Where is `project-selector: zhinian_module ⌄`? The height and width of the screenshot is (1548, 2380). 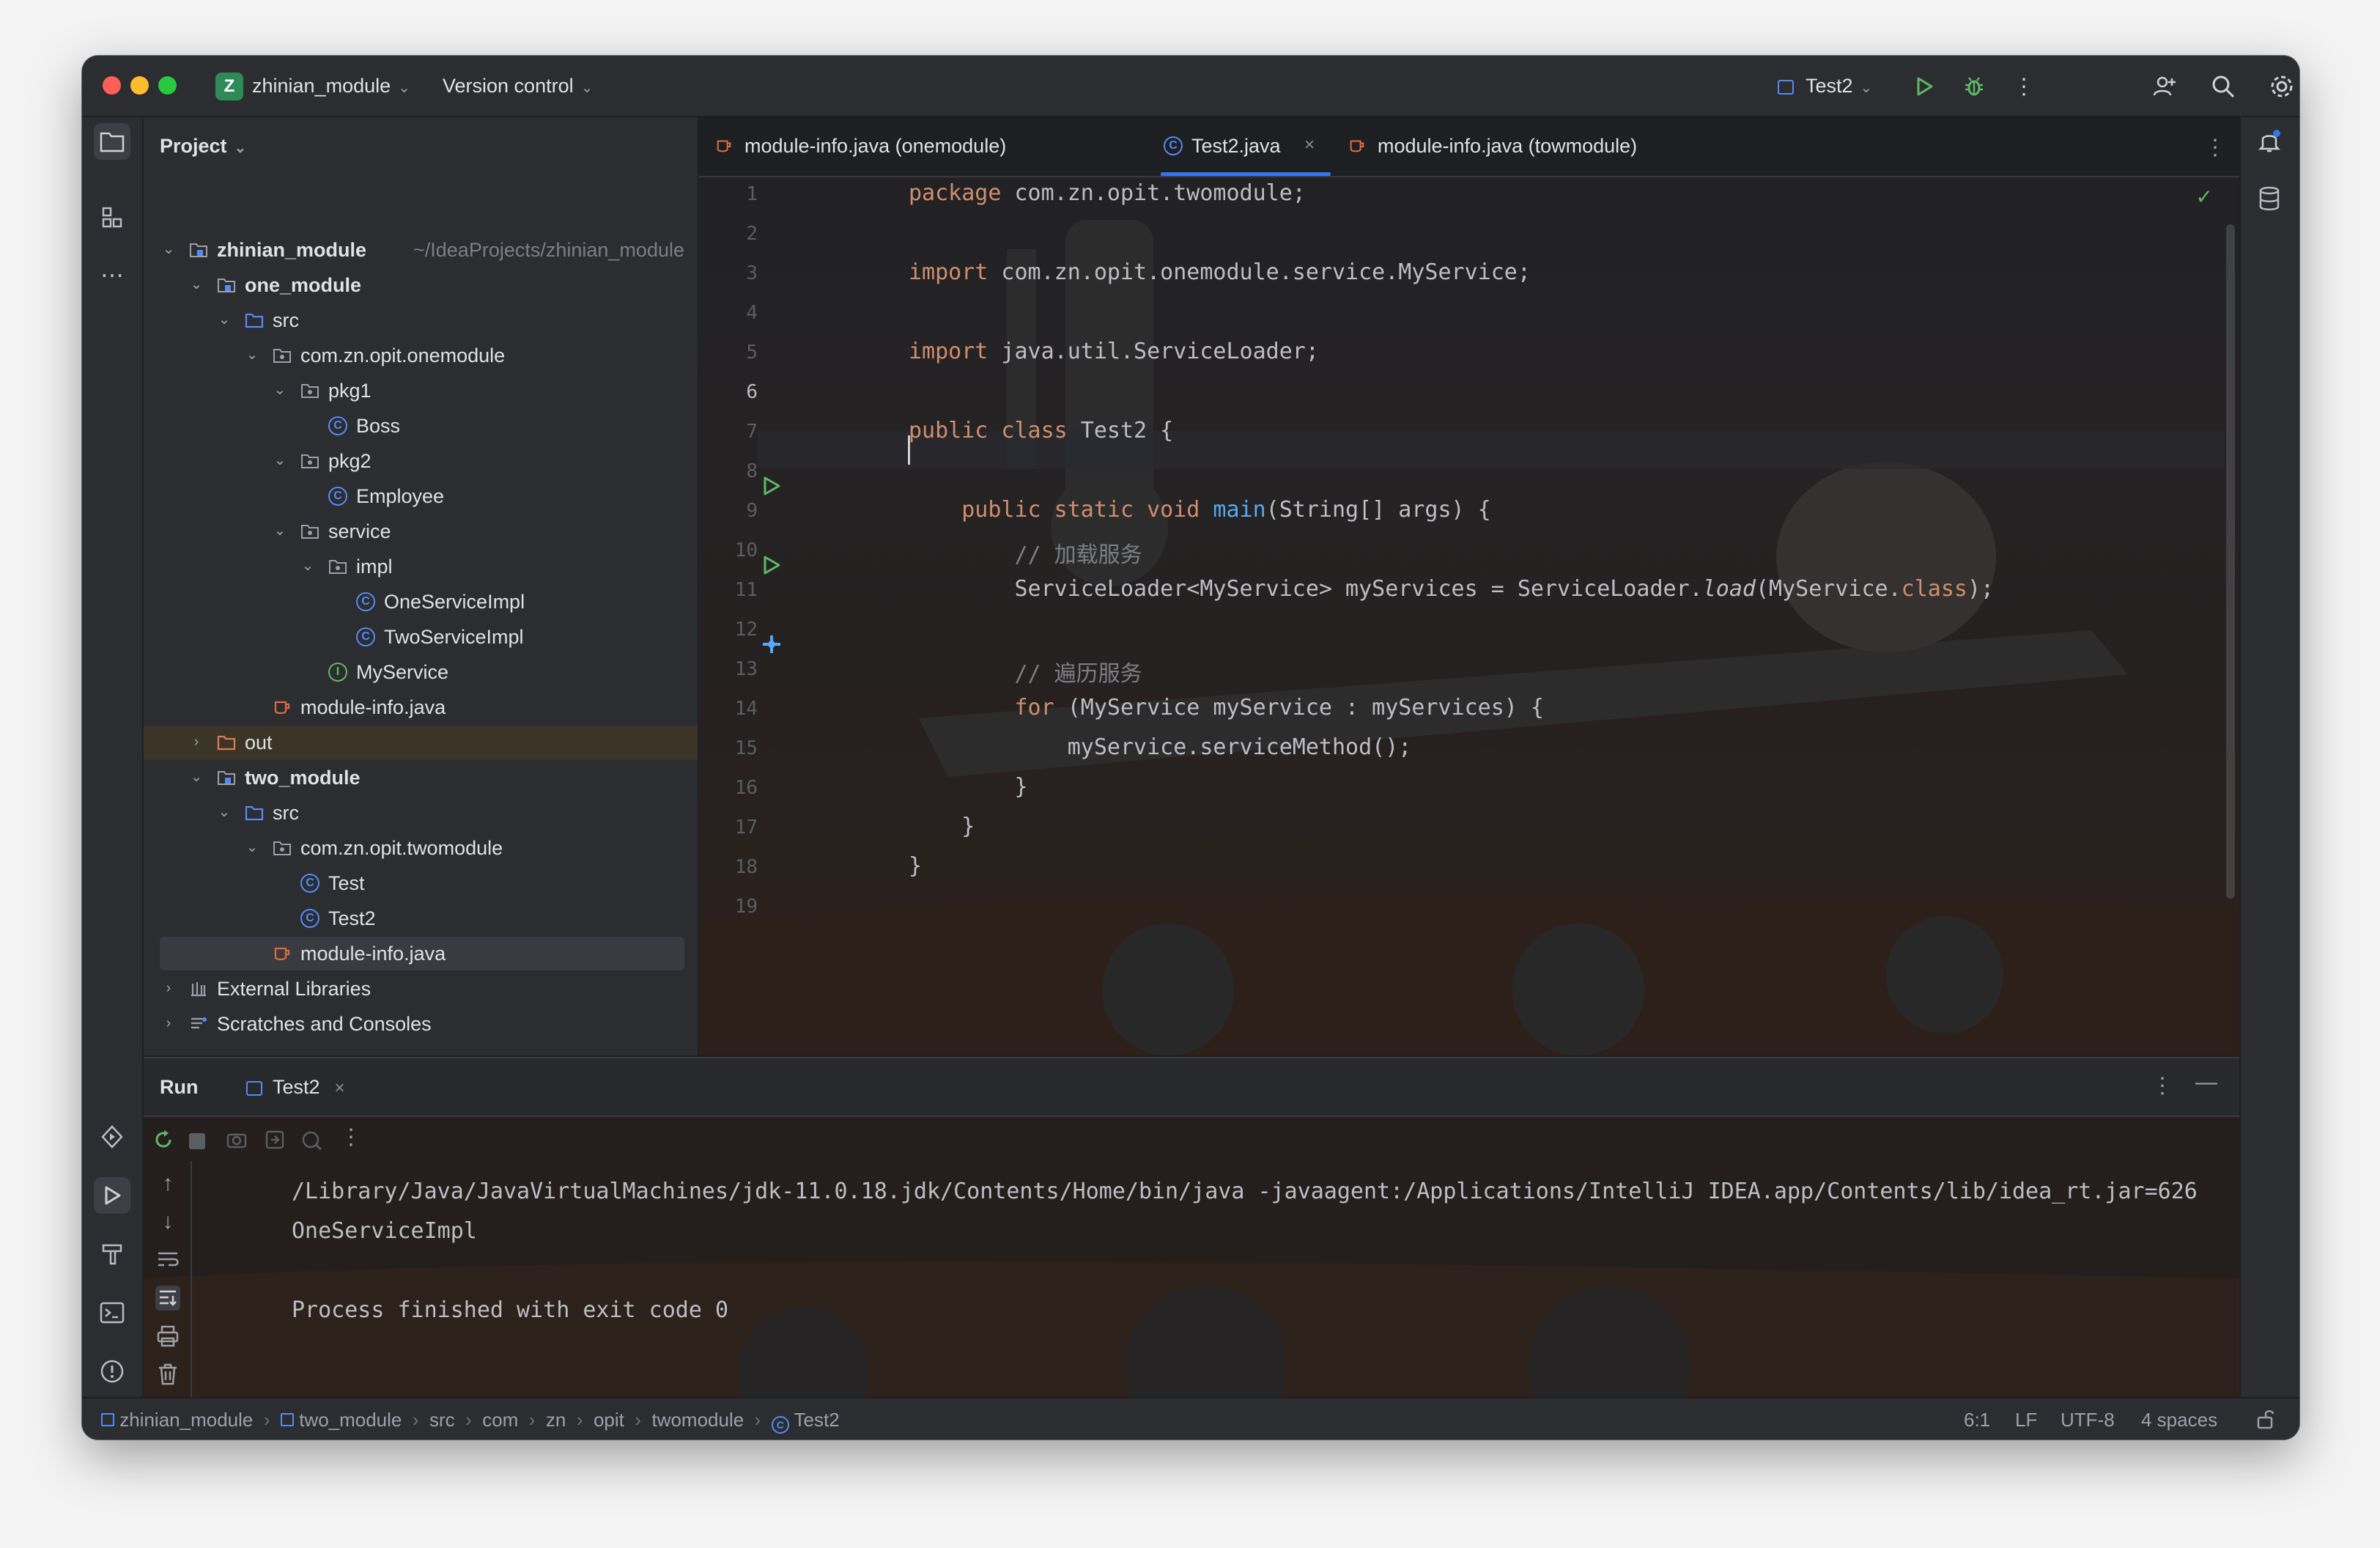 project-selector: zhinian_module ⌄ is located at coordinates (331, 86).